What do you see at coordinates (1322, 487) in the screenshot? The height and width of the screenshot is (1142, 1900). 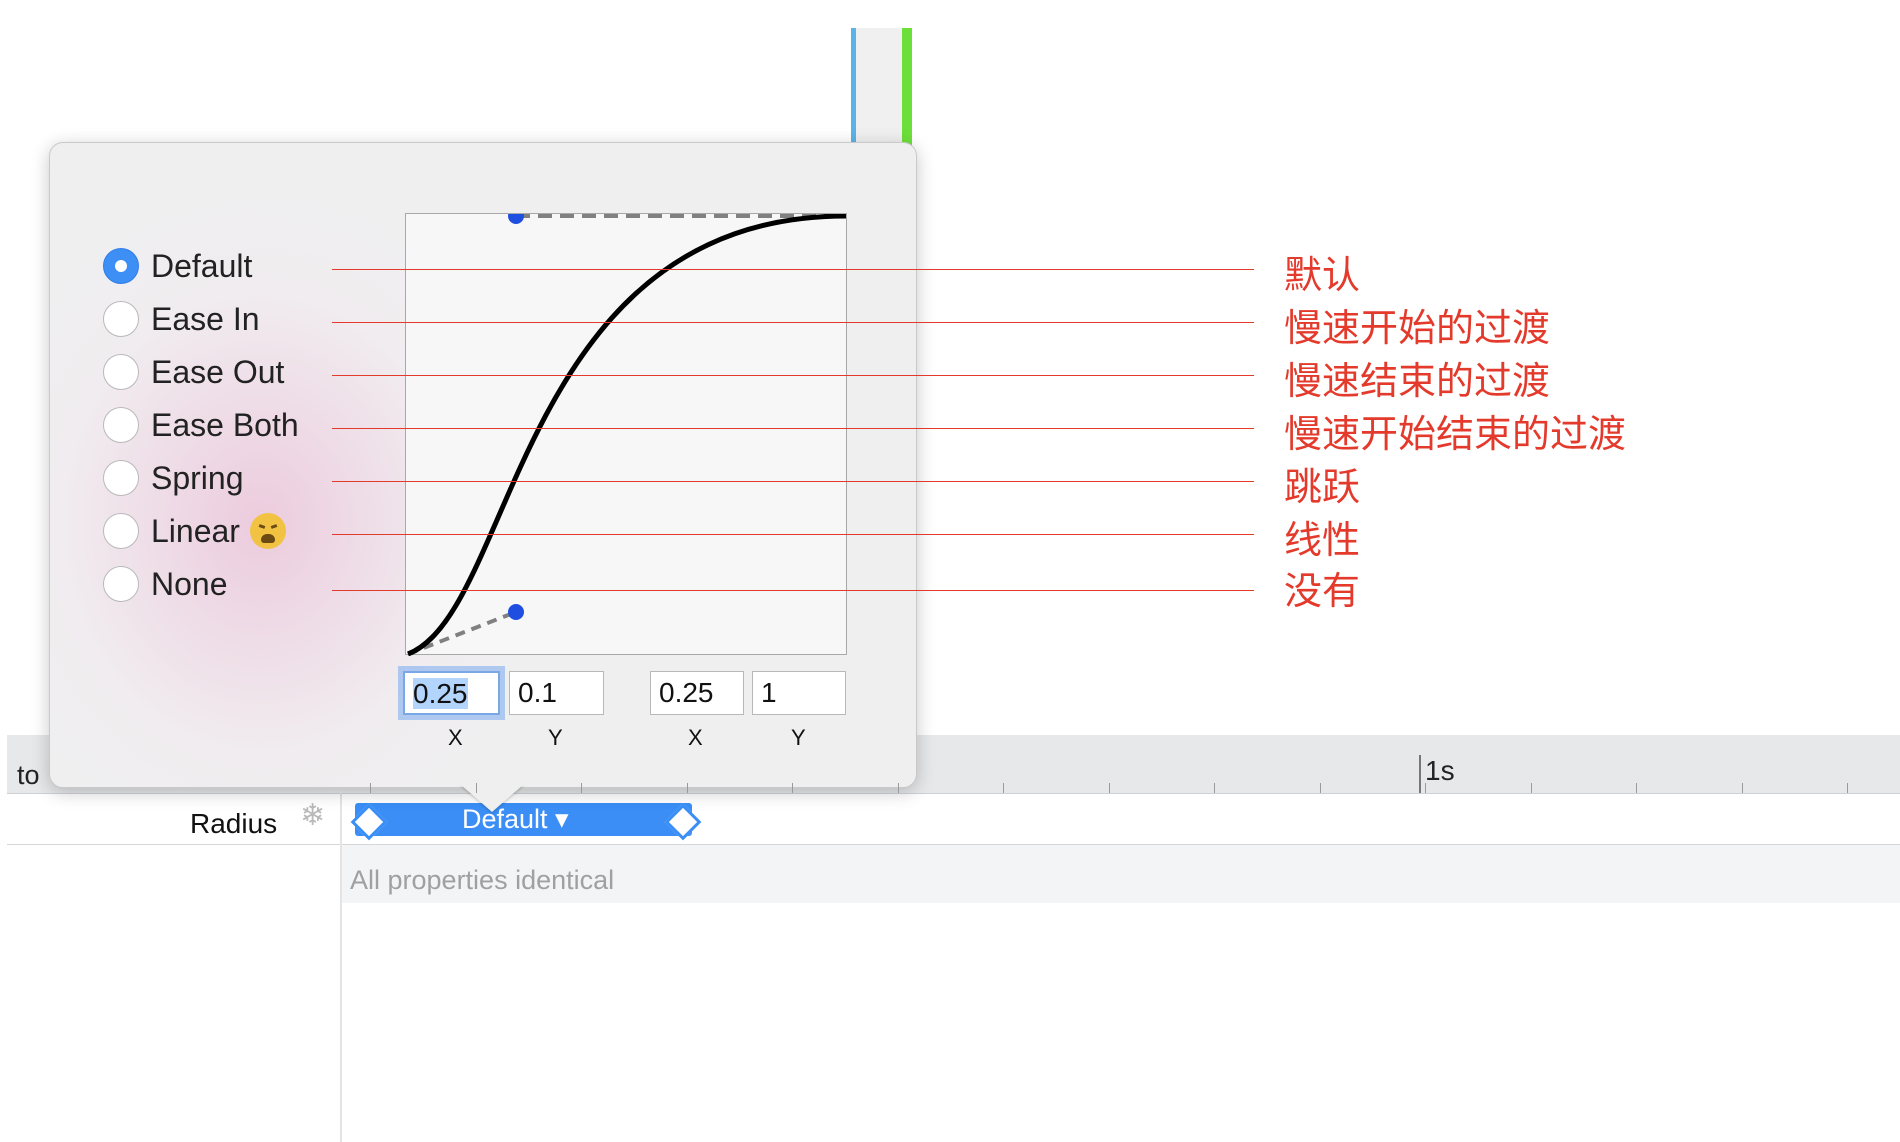 I see `annotation-spring: 跳跃` at bounding box center [1322, 487].